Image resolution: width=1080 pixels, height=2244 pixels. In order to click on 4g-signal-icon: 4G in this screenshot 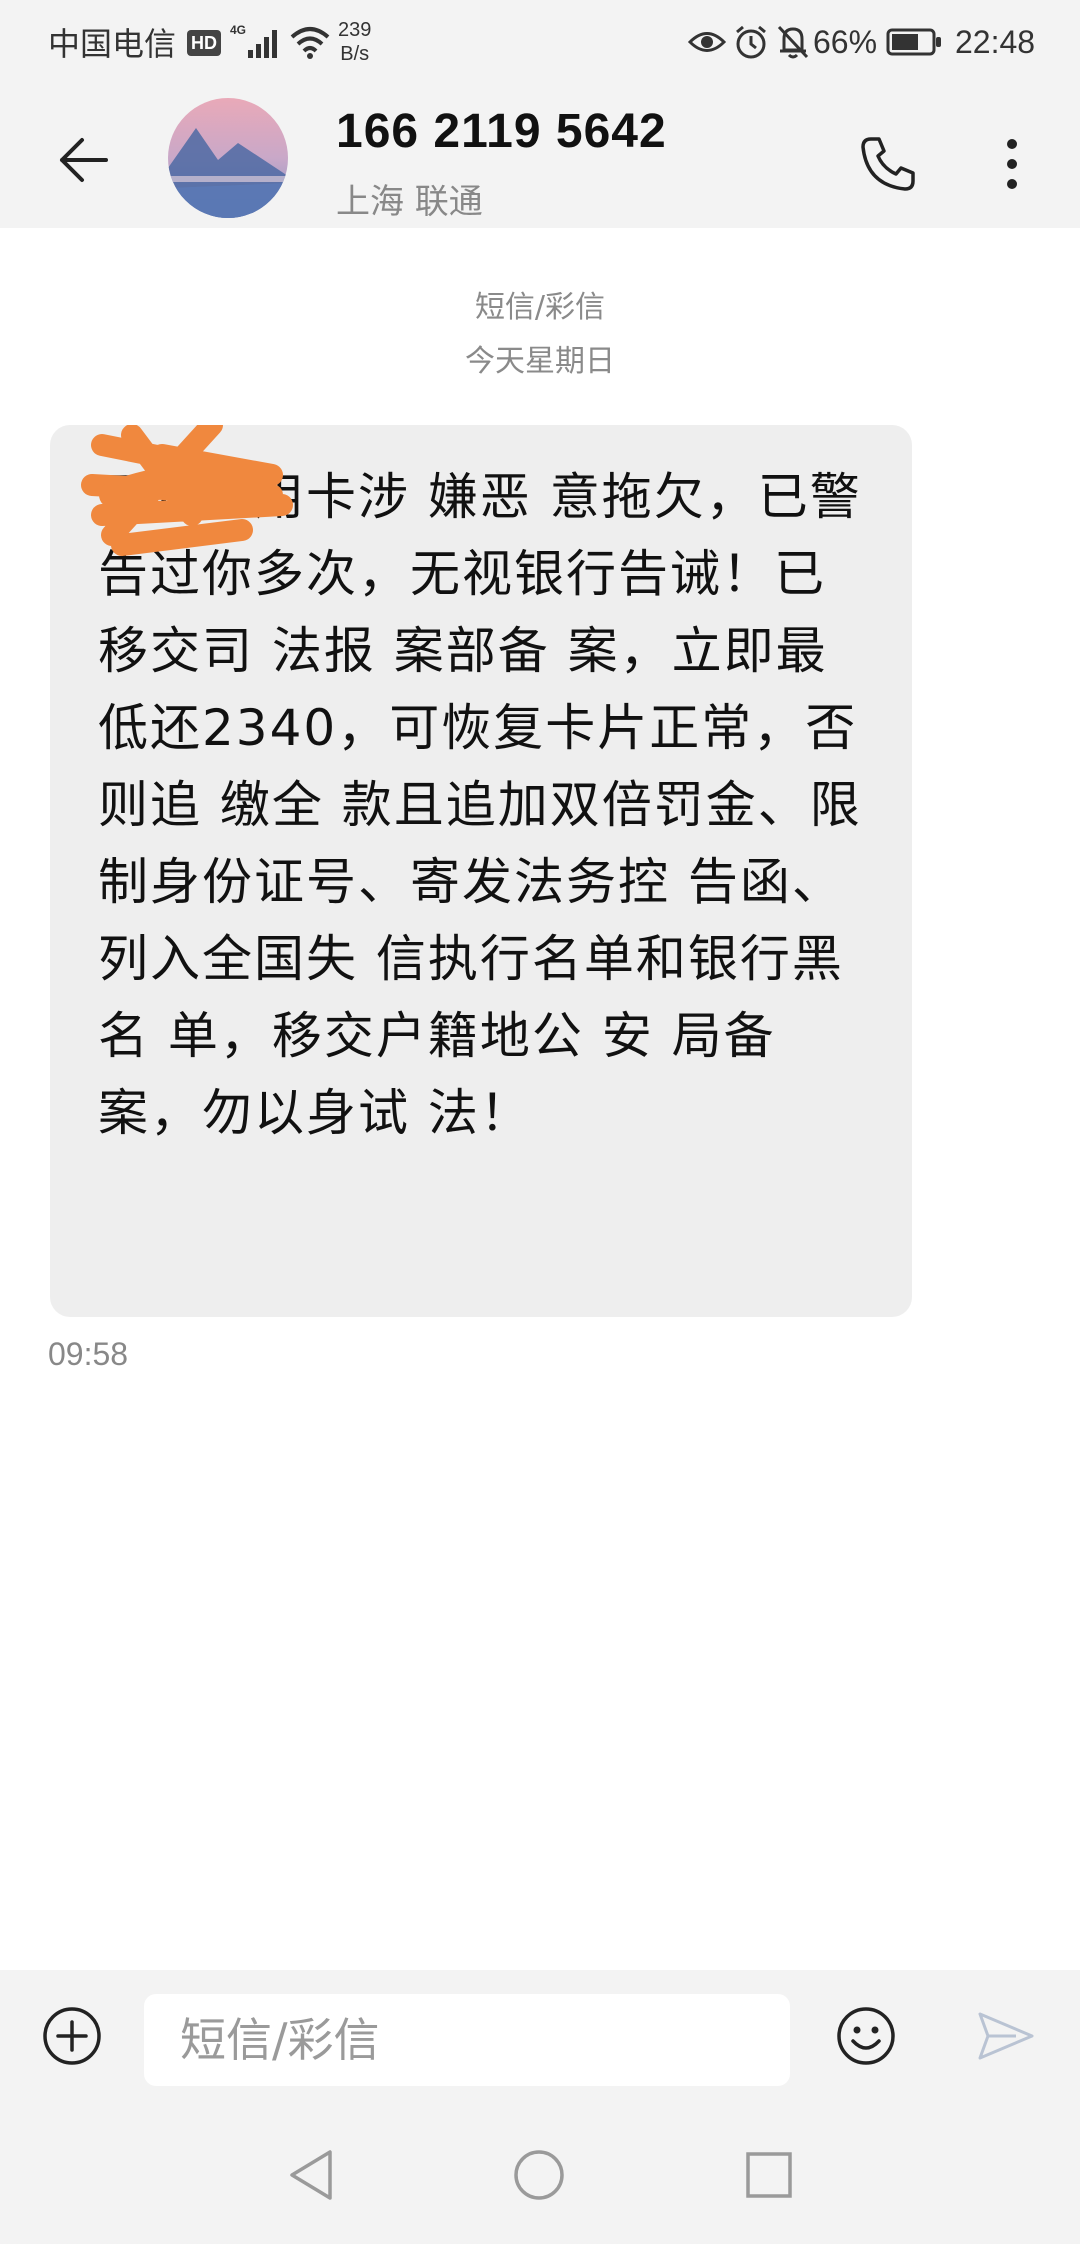, I will do `click(255, 42)`.